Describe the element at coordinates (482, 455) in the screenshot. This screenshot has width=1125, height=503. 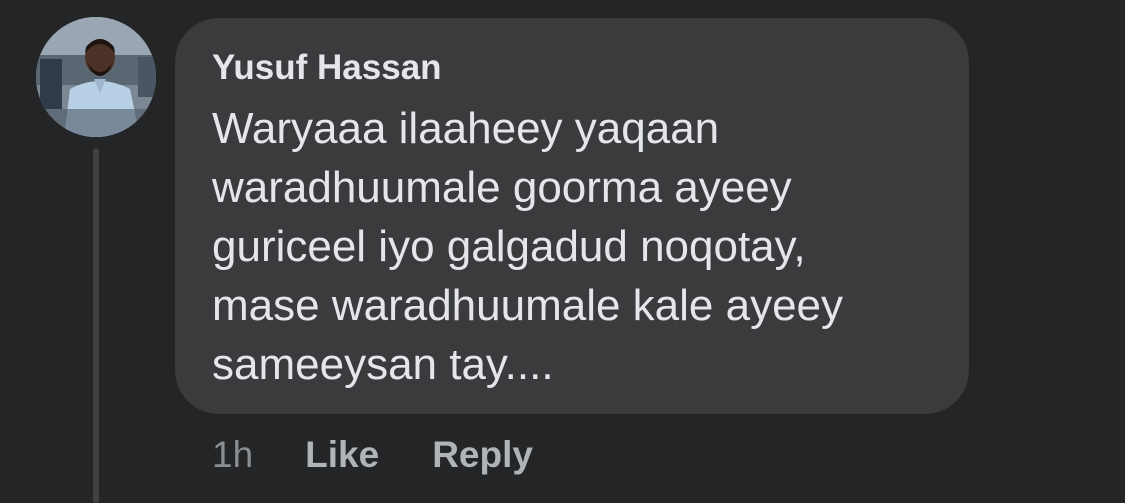
I see `reply-button: Reply` at that location.